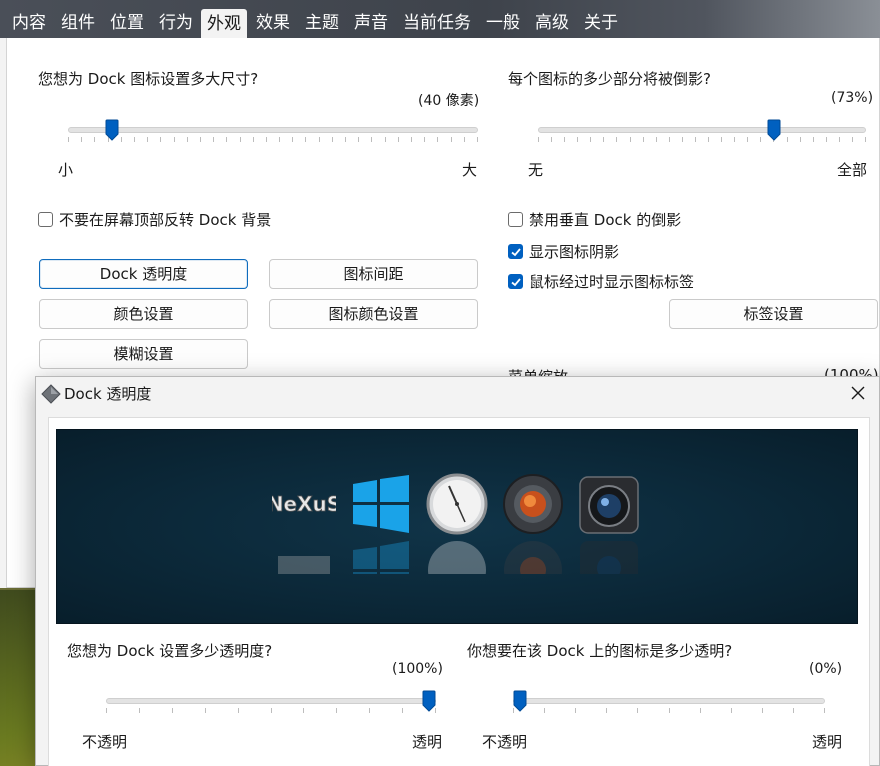 The image size is (880, 766). Describe the element at coordinates (669, 701) in the screenshot. I see `icon-opacity-slider-track` at that location.